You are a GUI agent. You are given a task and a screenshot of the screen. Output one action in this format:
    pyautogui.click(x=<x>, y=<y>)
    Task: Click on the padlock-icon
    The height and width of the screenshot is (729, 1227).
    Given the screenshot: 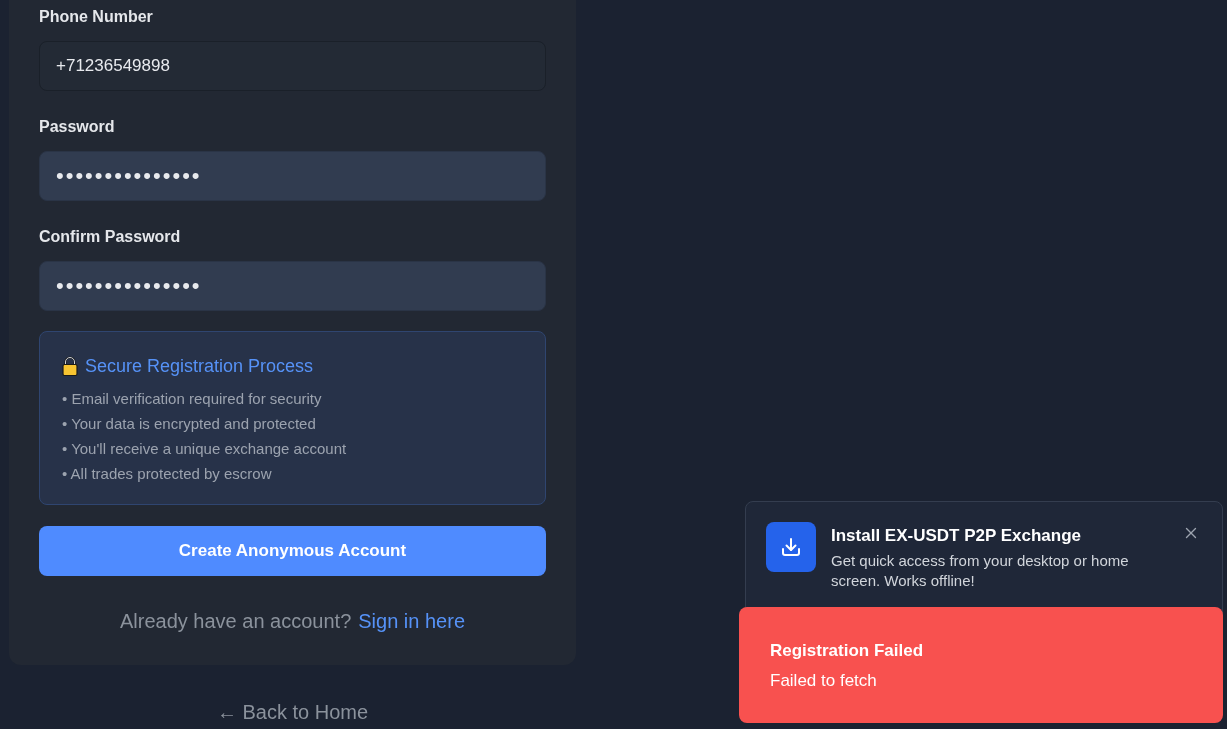 What is the action you would take?
    pyautogui.click(x=70, y=366)
    